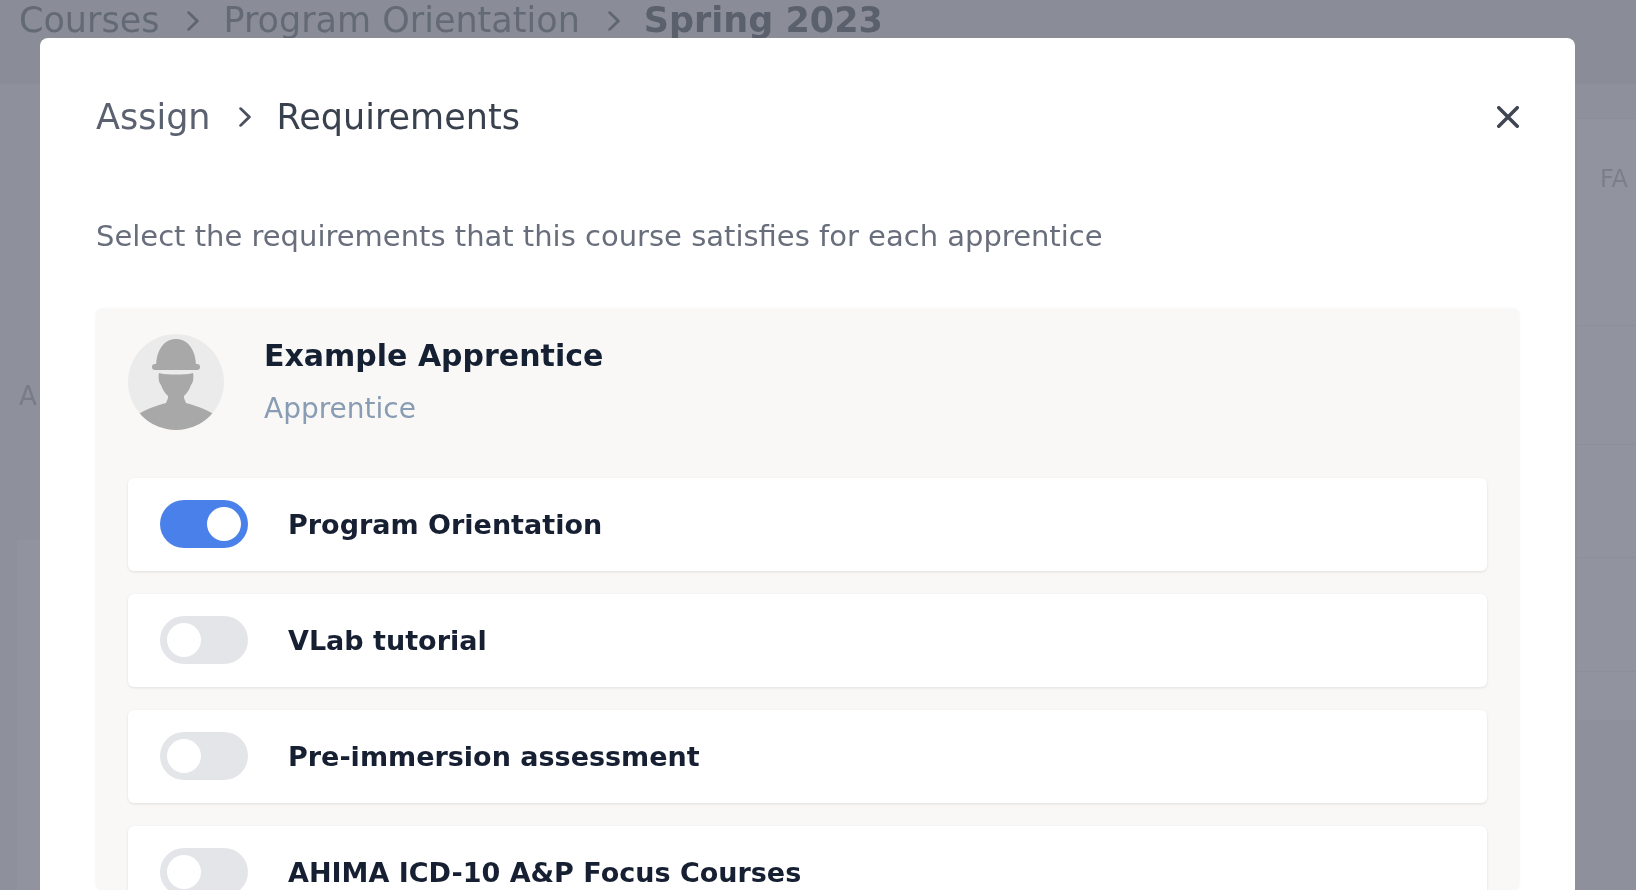 Image resolution: width=1636 pixels, height=890 pixels. What do you see at coordinates (494, 756) in the screenshot?
I see `requirement-label: Pre-immersion assessment` at bounding box center [494, 756].